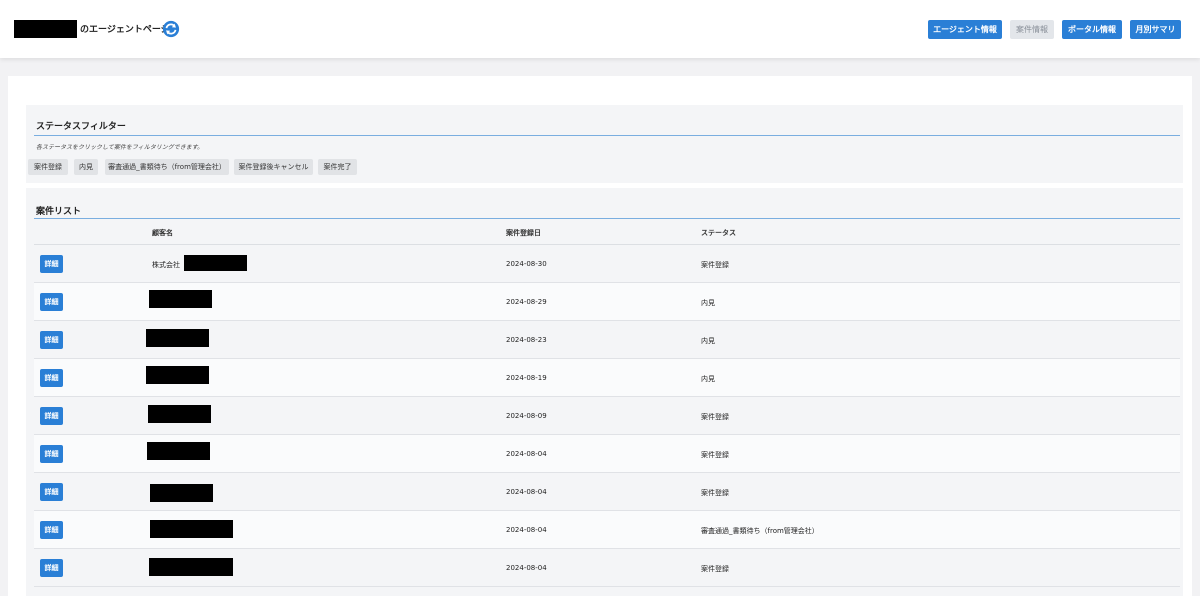 Image resolution: width=1200 pixels, height=596 pixels. Describe the element at coordinates (337, 167) in the screenshot. I see `filter-chip-completed: 案件完了` at that location.